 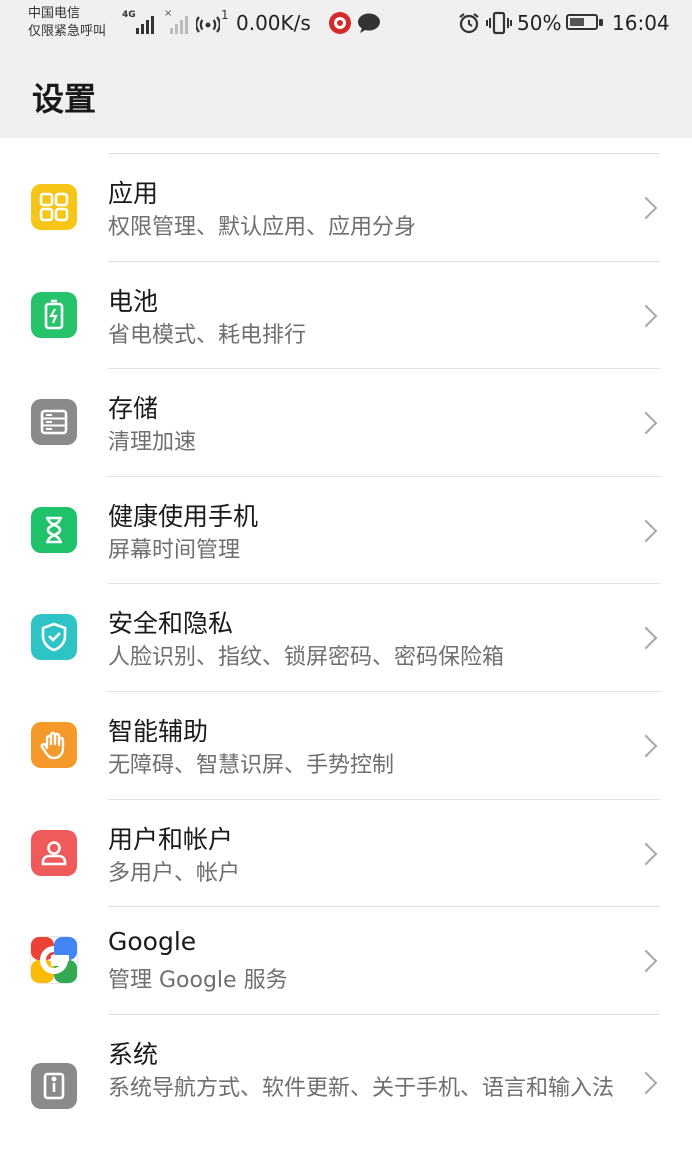 I want to click on battery-icon, so click(x=54, y=314).